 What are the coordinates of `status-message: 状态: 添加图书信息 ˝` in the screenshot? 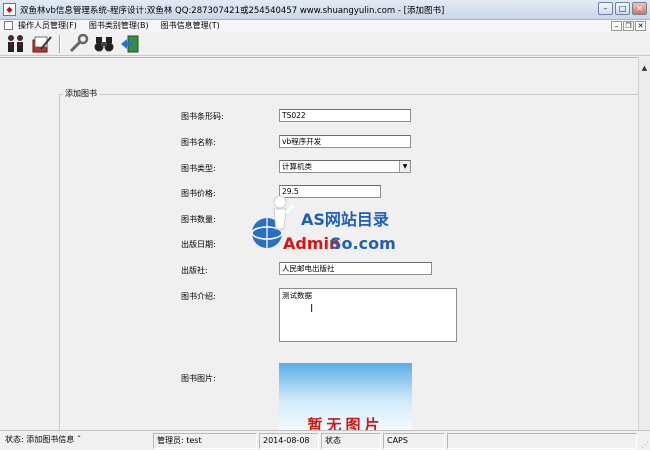 It's located at (43, 439).